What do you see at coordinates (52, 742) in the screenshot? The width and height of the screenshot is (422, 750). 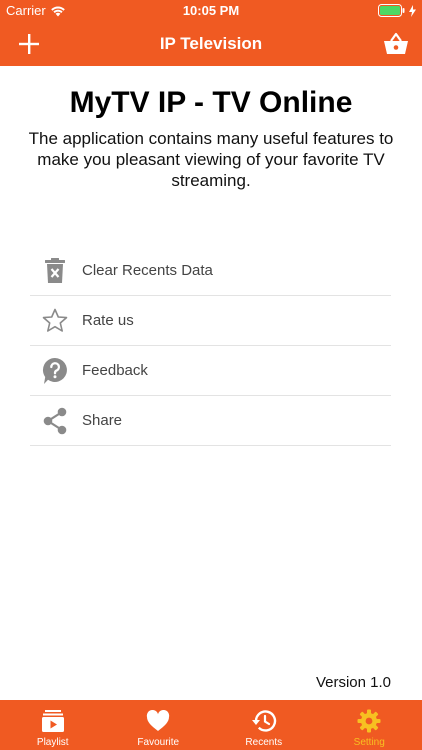 I see `tab-playlist-label: Playlist` at bounding box center [52, 742].